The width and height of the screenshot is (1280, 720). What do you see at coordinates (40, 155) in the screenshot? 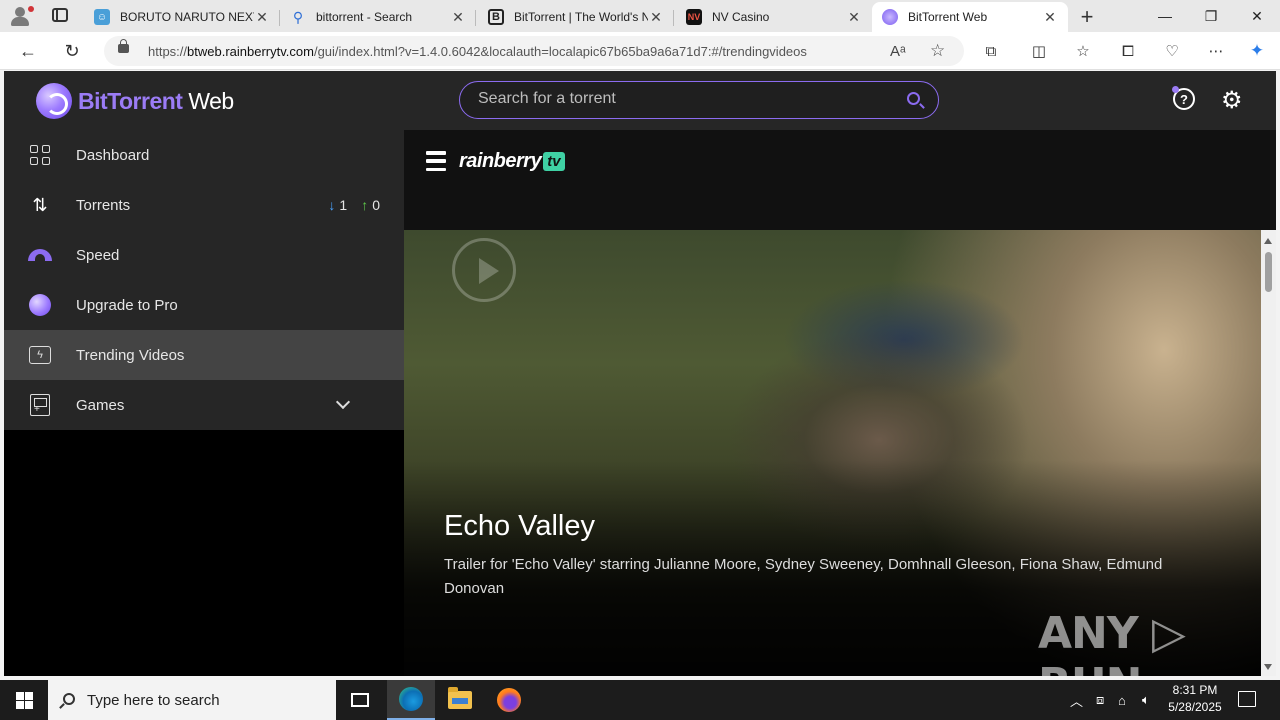
I see `dashboard-grid-icon` at bounding box center [40, 155].